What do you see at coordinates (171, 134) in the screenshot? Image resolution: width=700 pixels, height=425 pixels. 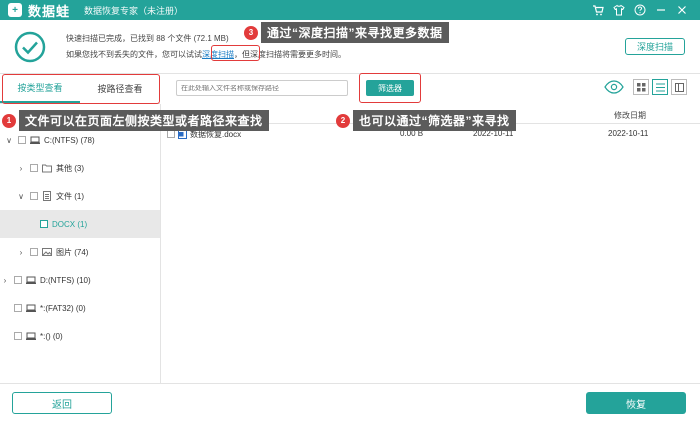 I see `row-checkbox` at bounding box center [171, 134].